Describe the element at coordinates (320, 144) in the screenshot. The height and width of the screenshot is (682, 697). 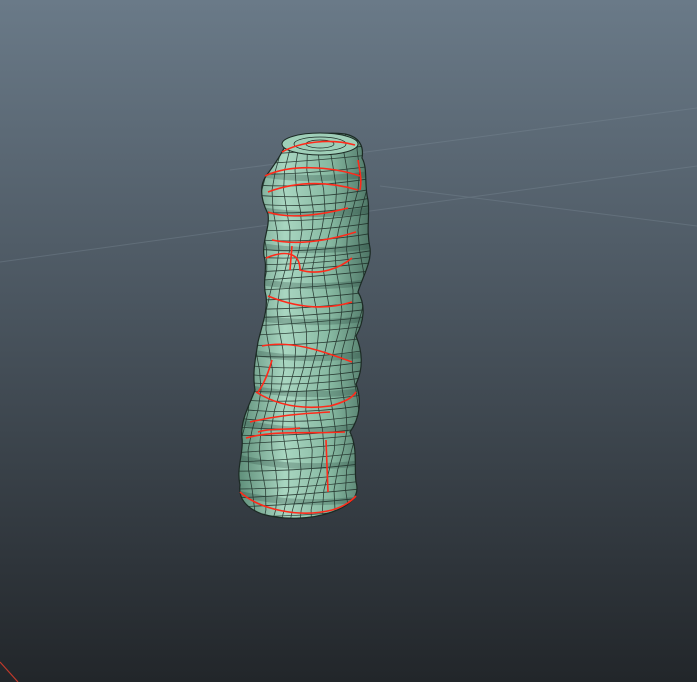
I see `top-cap` at that location.